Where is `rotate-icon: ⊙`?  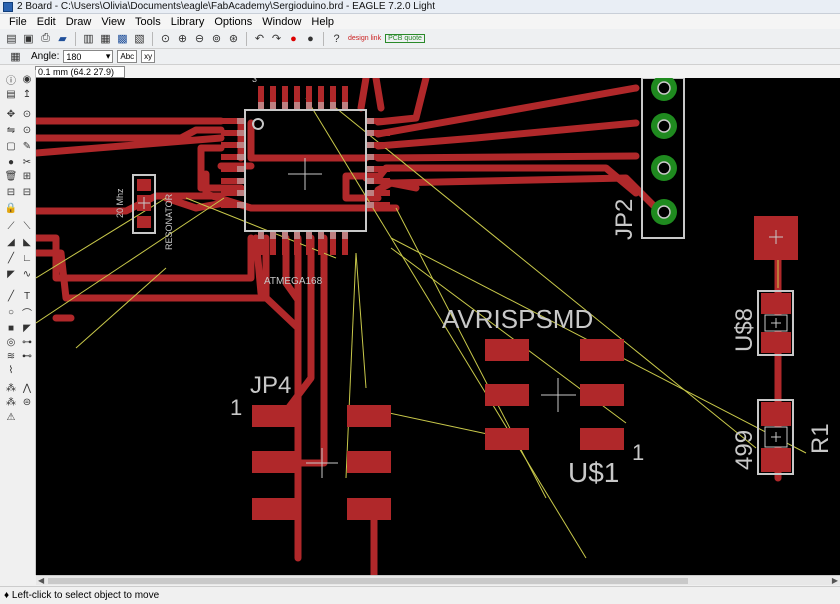
rotate-icon: ⊙ is located at coordinates (27, 130).